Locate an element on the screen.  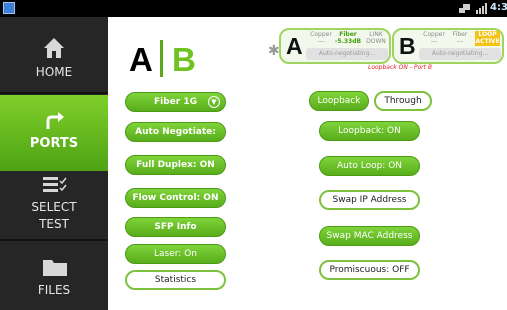
sidebar-item-label: HOME is located at coordinates (54, 72).